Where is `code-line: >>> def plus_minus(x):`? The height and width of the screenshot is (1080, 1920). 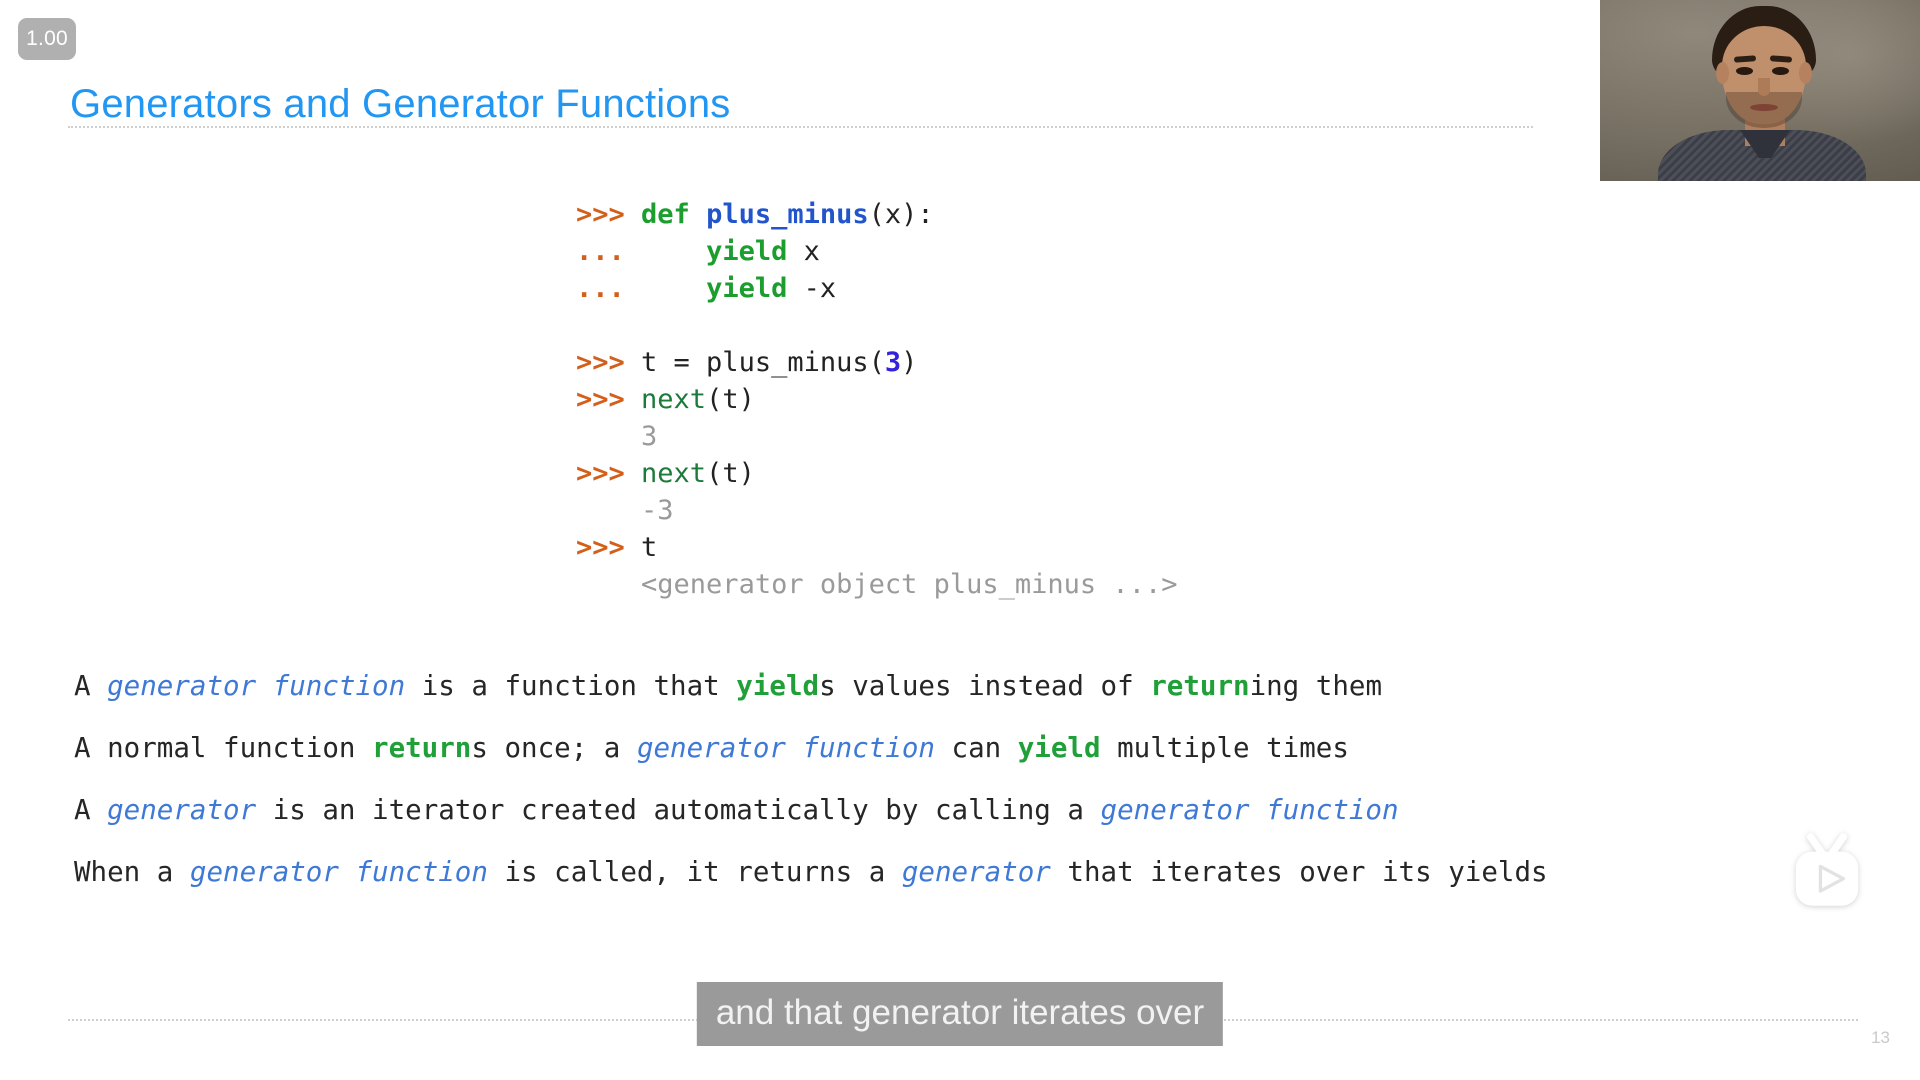 code-line: >>> def plus_minus(x): is located at coordinates (876, 214).